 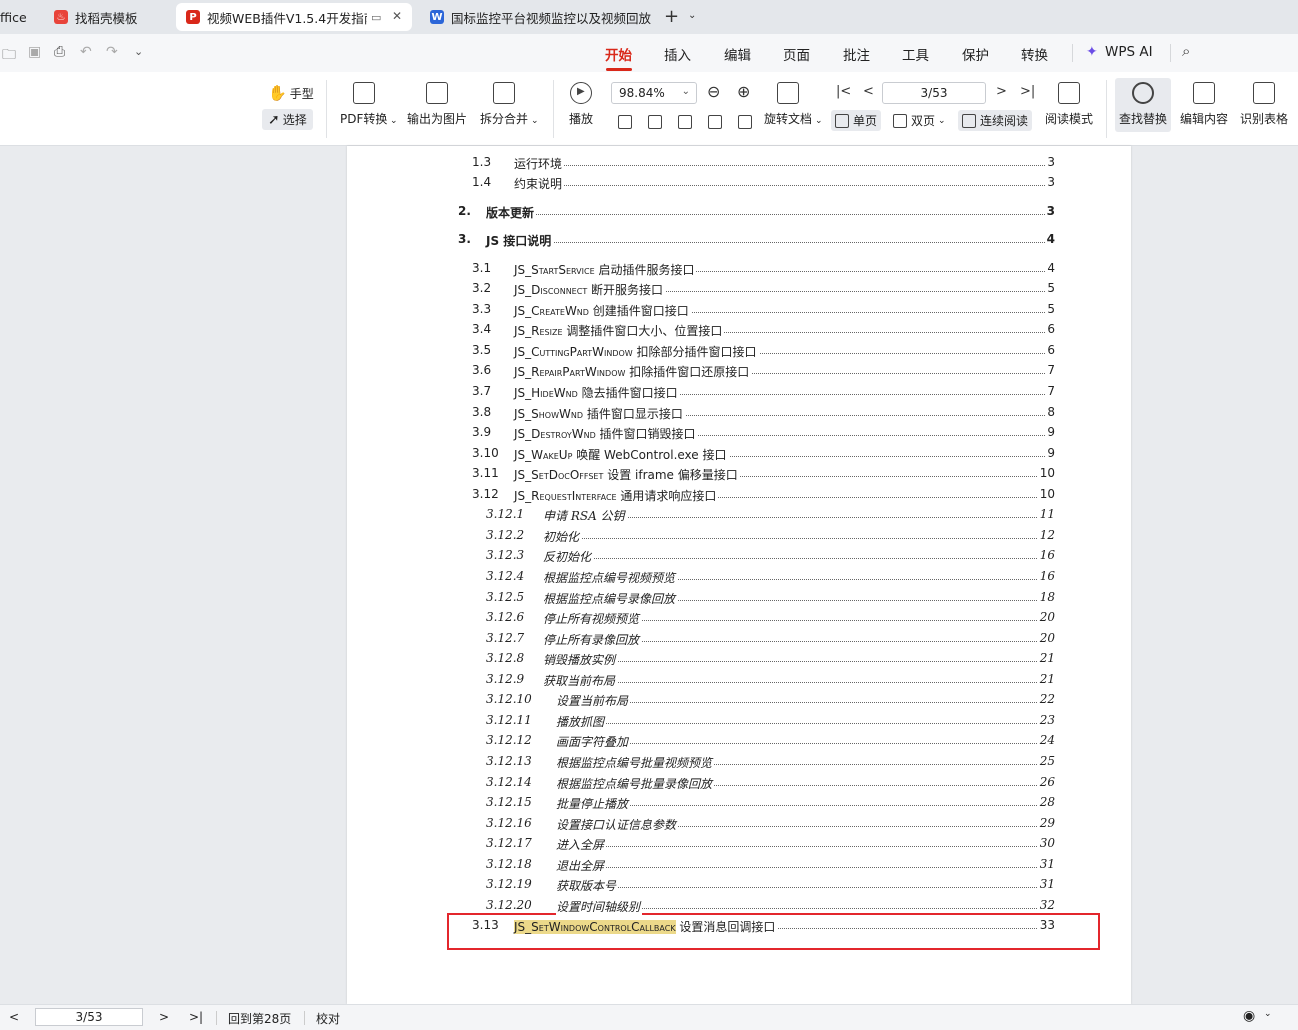 What do you see at coordinates (1143, 105) in the screenshot?
I see `find-replace-button: 查找替换` at bounding box center [1143, 105].